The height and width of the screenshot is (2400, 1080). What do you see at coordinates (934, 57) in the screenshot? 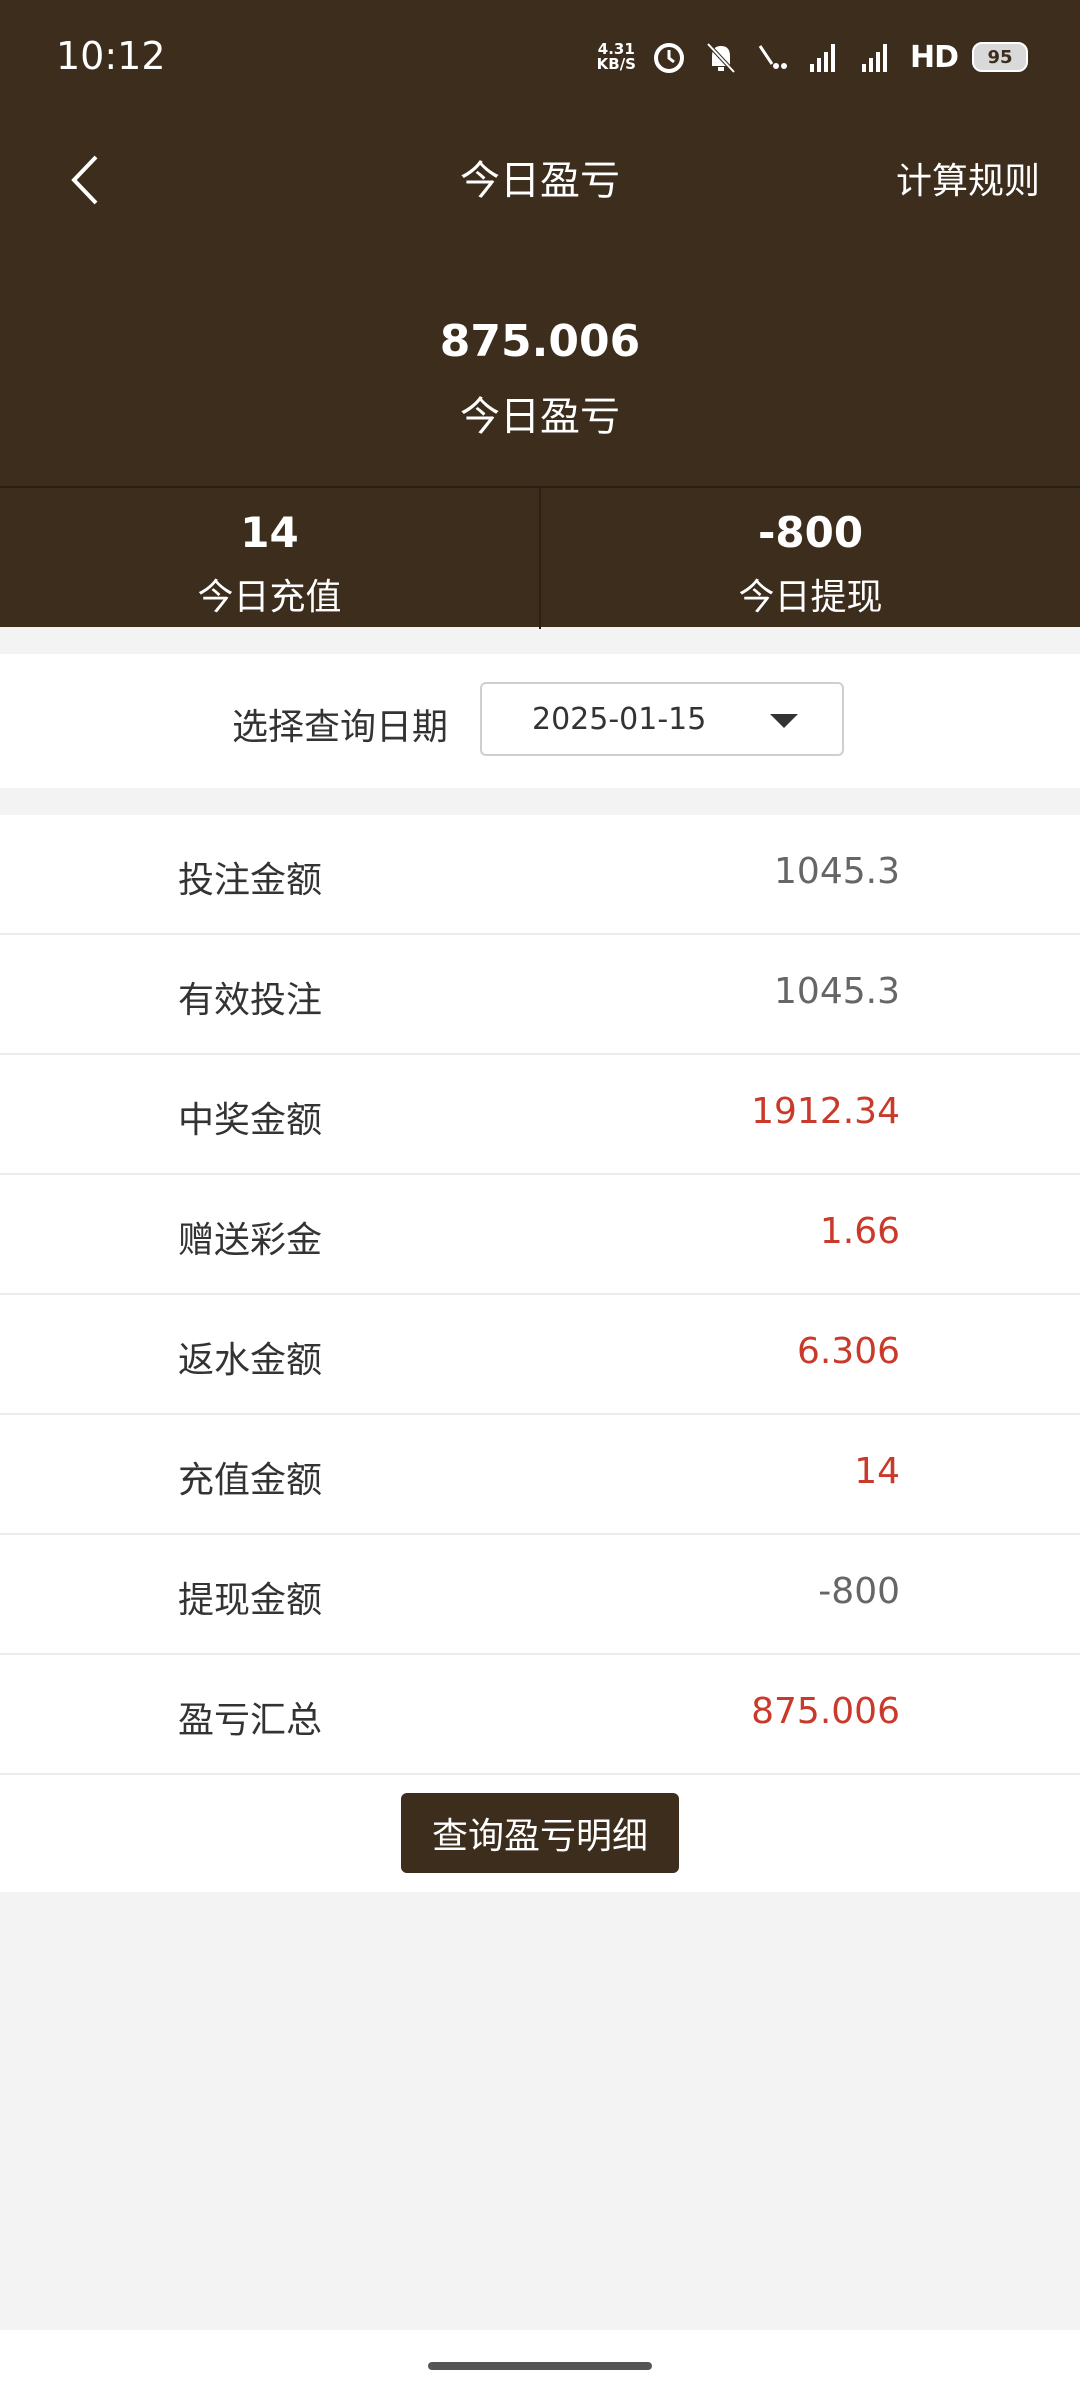
I see `hd-indicator: HD` at bounding box center [934, 57].